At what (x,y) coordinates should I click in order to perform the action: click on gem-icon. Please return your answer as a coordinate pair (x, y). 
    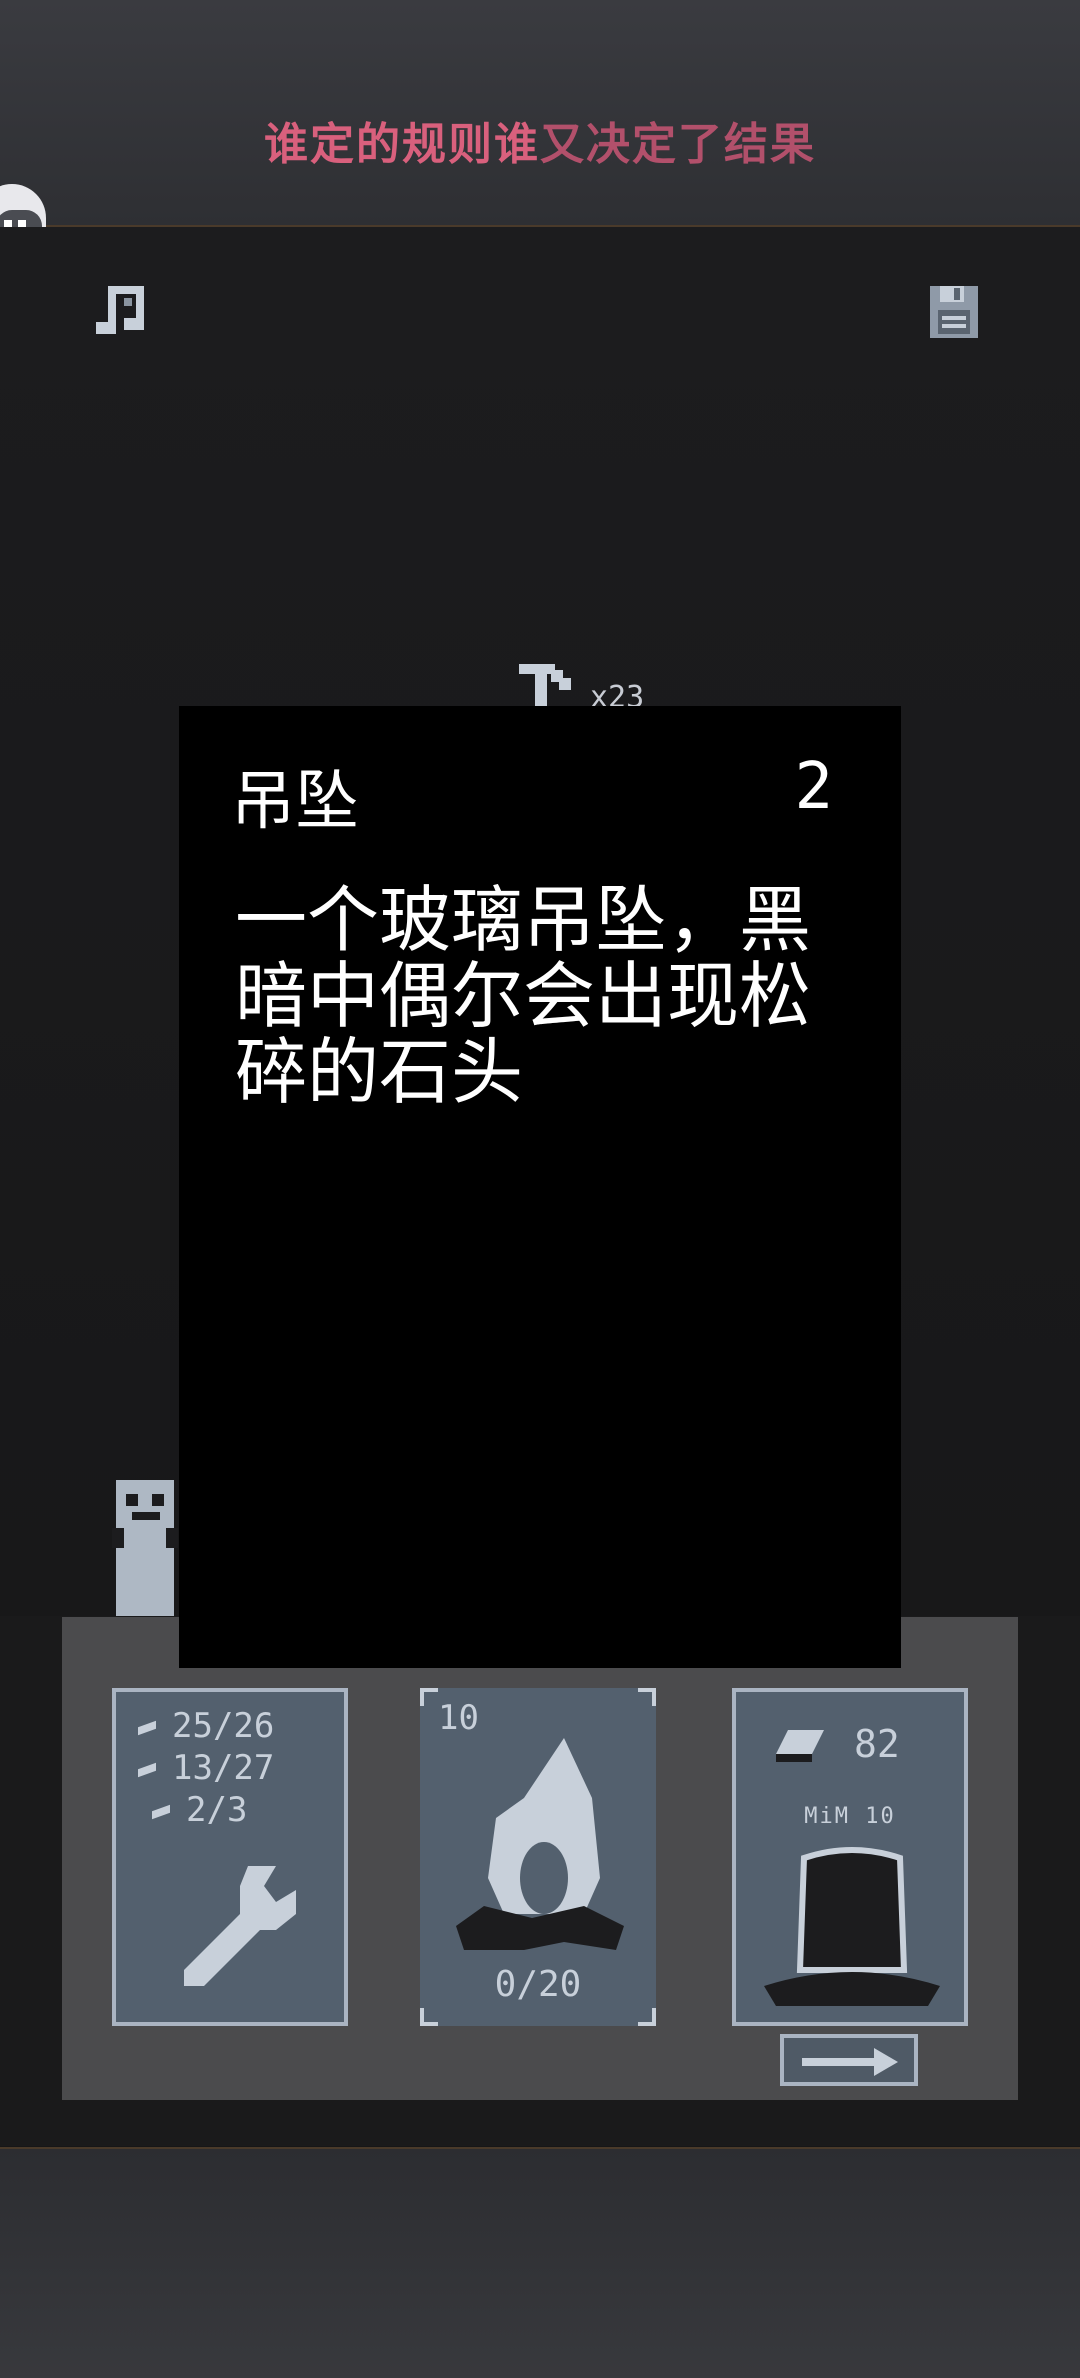
    Looking at the image, I should click on (161, 1811).